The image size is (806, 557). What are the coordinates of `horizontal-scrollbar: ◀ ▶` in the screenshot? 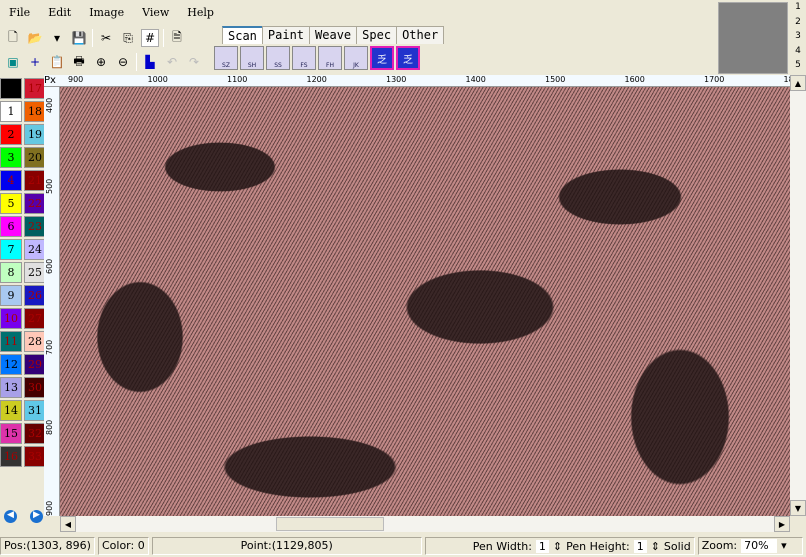 It's located at (425, 524).